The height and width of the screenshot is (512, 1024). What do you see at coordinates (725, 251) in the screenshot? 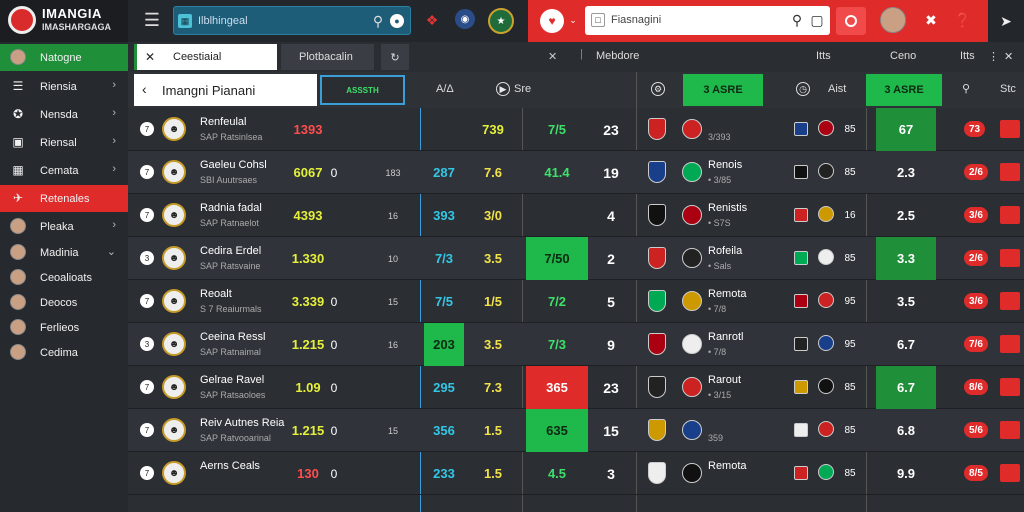
I see `team-name: Rofeila` at bounding box center [725, 251].